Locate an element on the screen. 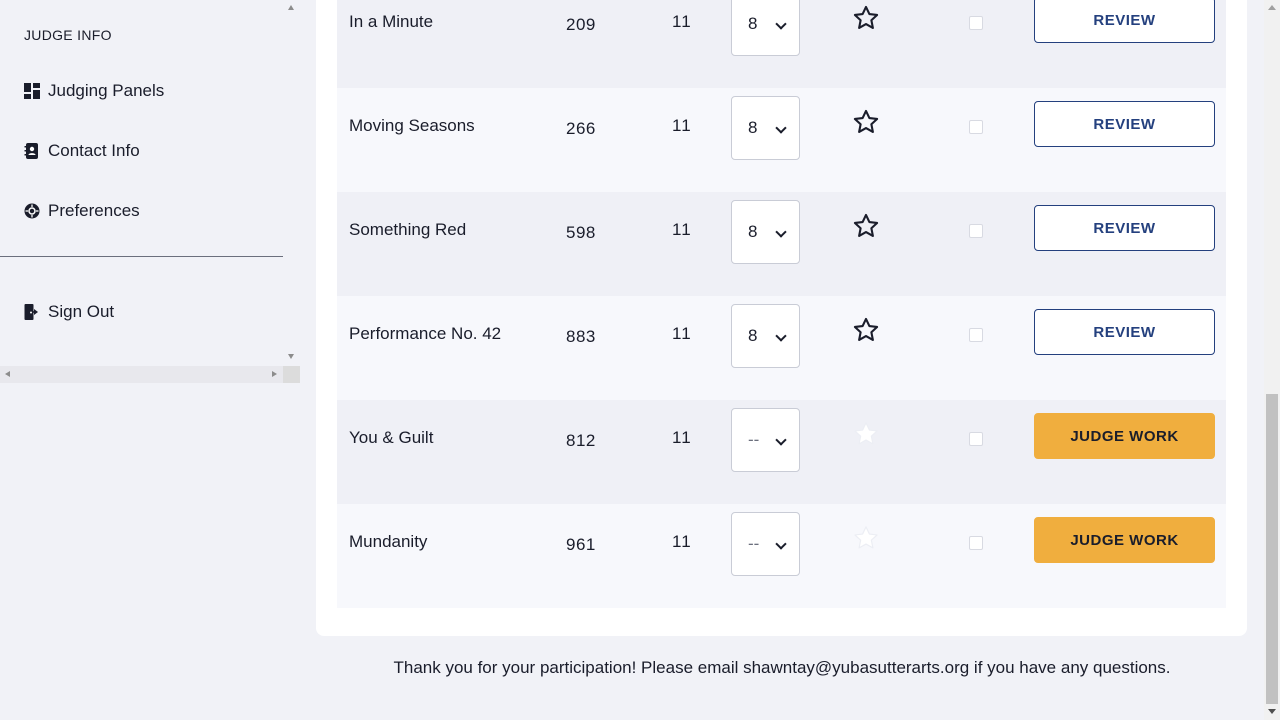 This screenshot has height=720, width=1280. table-row: Something Red 598 11 8 REVIEW is located at coordinates (781, 244).